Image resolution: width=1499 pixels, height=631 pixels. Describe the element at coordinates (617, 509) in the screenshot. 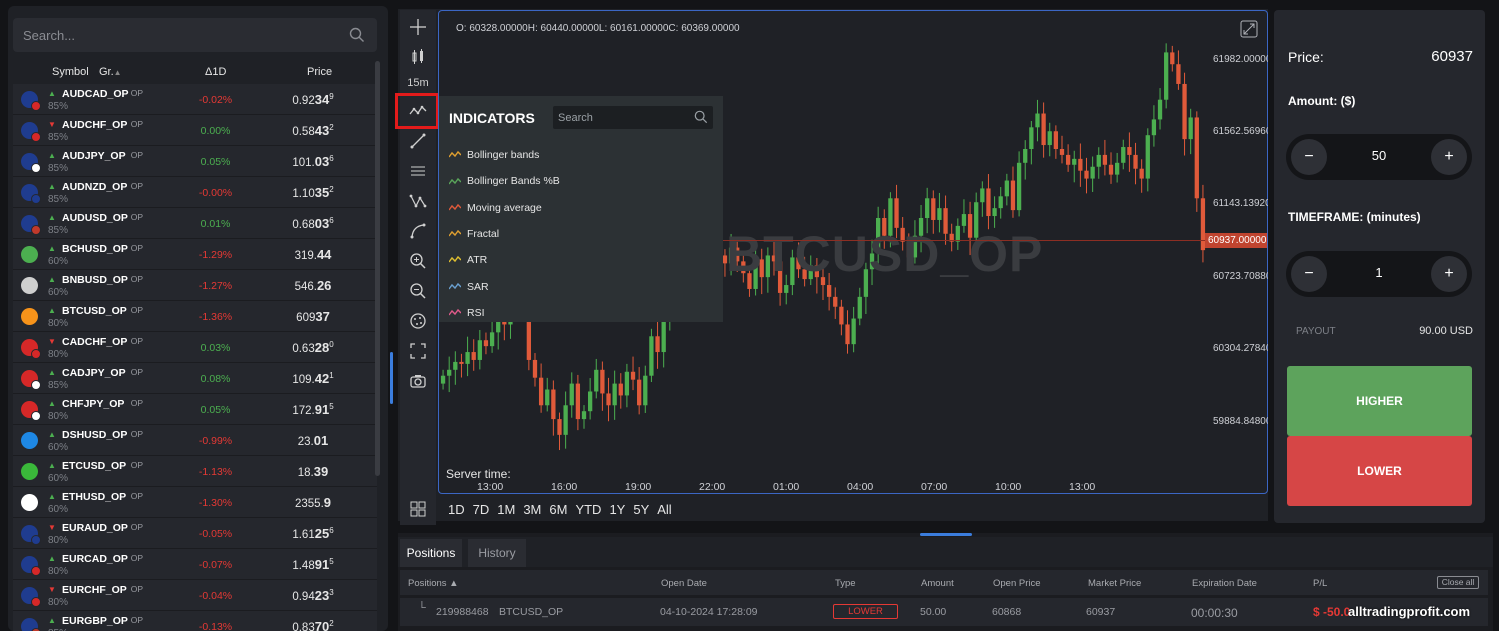

I see `period-1y: 1Y` at that location.